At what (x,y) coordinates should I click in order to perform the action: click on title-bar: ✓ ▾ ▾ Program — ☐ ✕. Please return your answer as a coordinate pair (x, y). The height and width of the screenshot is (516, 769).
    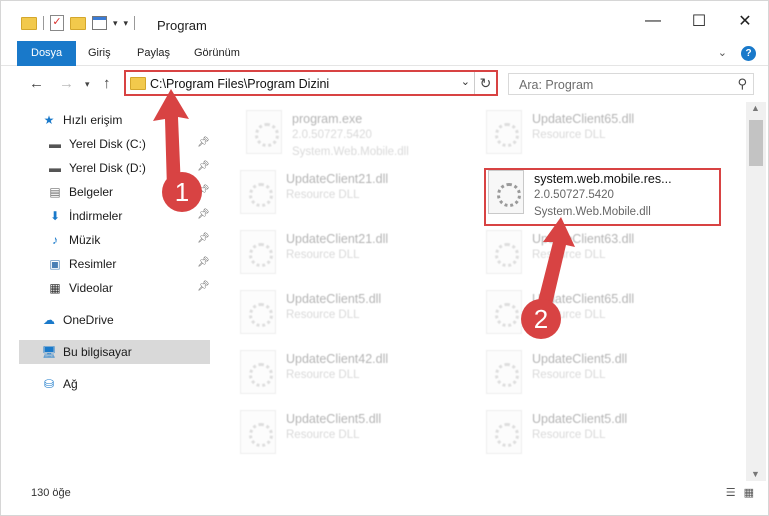
    Looking at the image, I should click on (384, 21).